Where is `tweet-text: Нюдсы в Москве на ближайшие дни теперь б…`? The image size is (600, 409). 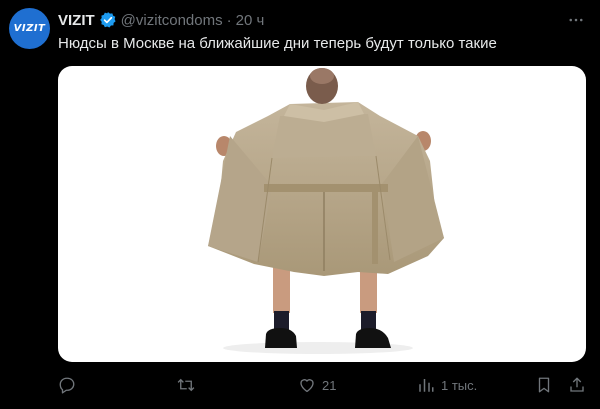
tweet-text: Нюдсы в Москве на ближайшие дни теперь б… is located at coordinates (277, 43).